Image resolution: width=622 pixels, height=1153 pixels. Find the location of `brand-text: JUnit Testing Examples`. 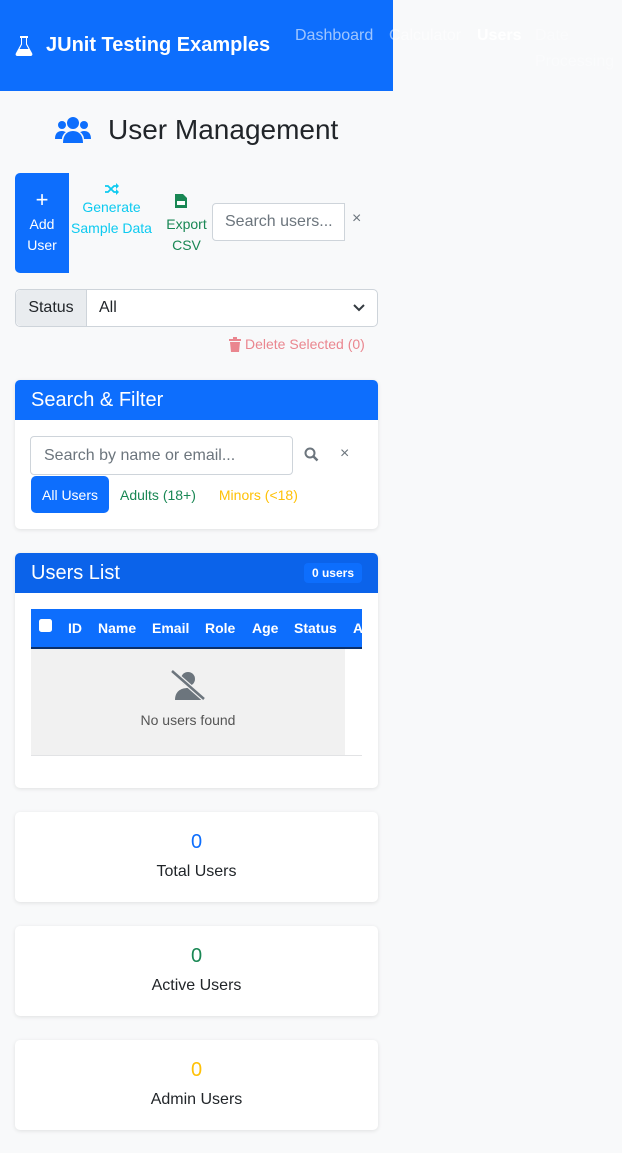

brand-text: JUnit Testing Examples is located at coordinates (158, 45).